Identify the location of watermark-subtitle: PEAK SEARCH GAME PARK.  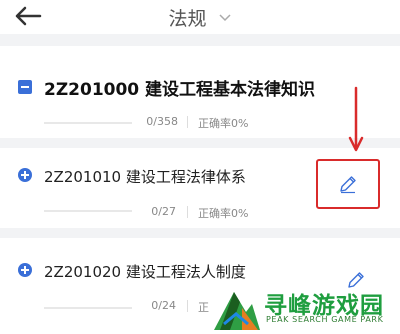
(325, 319).